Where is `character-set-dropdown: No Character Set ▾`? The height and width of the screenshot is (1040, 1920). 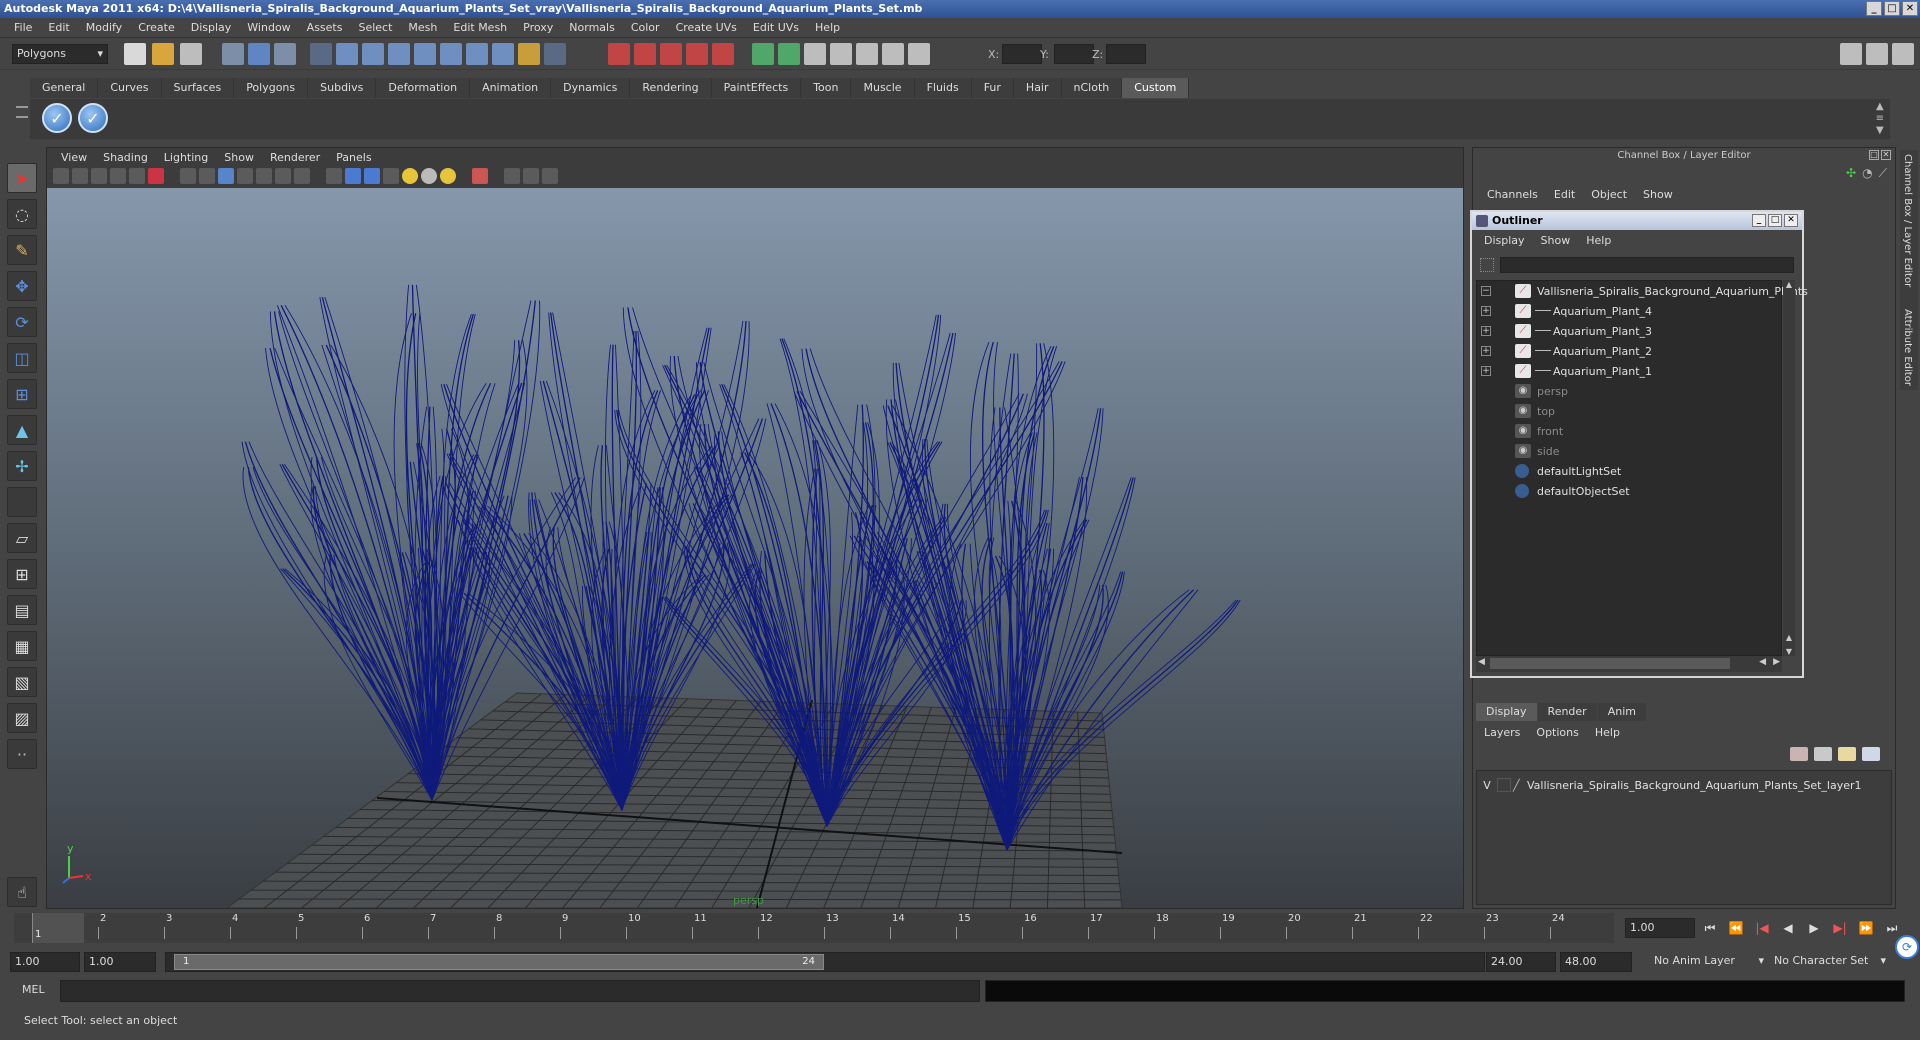 character-set-dropdown: No Character Set ▾ is located at coordinates (1829, 962).